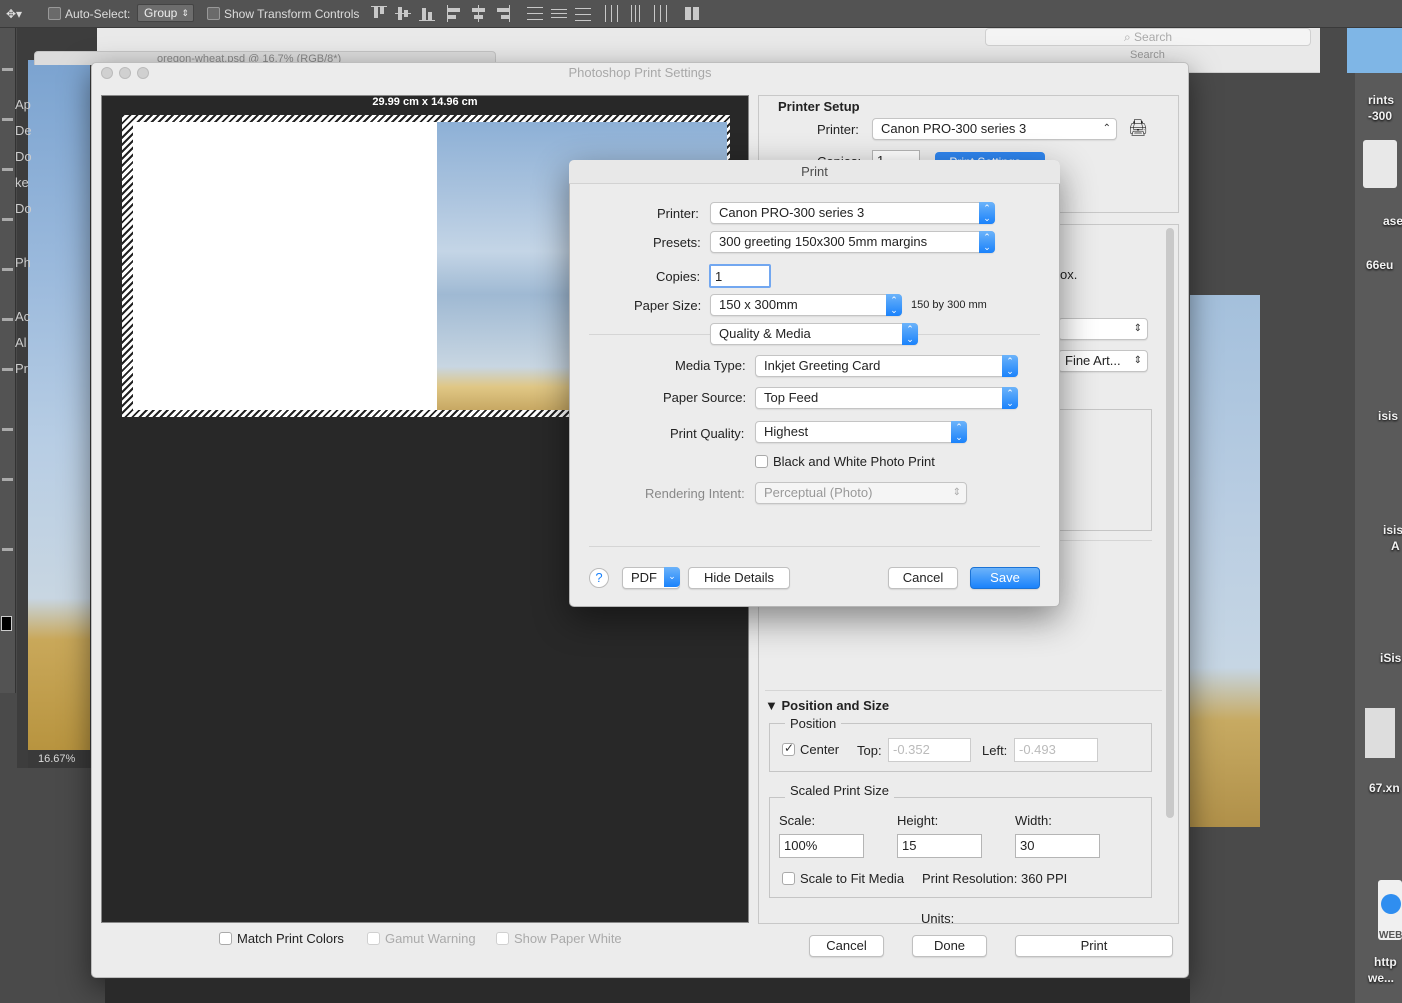 The height and width of the screenshot is (1003, 1402). I want to click on move-tool-icon: ✥▾, so click(14, 14).